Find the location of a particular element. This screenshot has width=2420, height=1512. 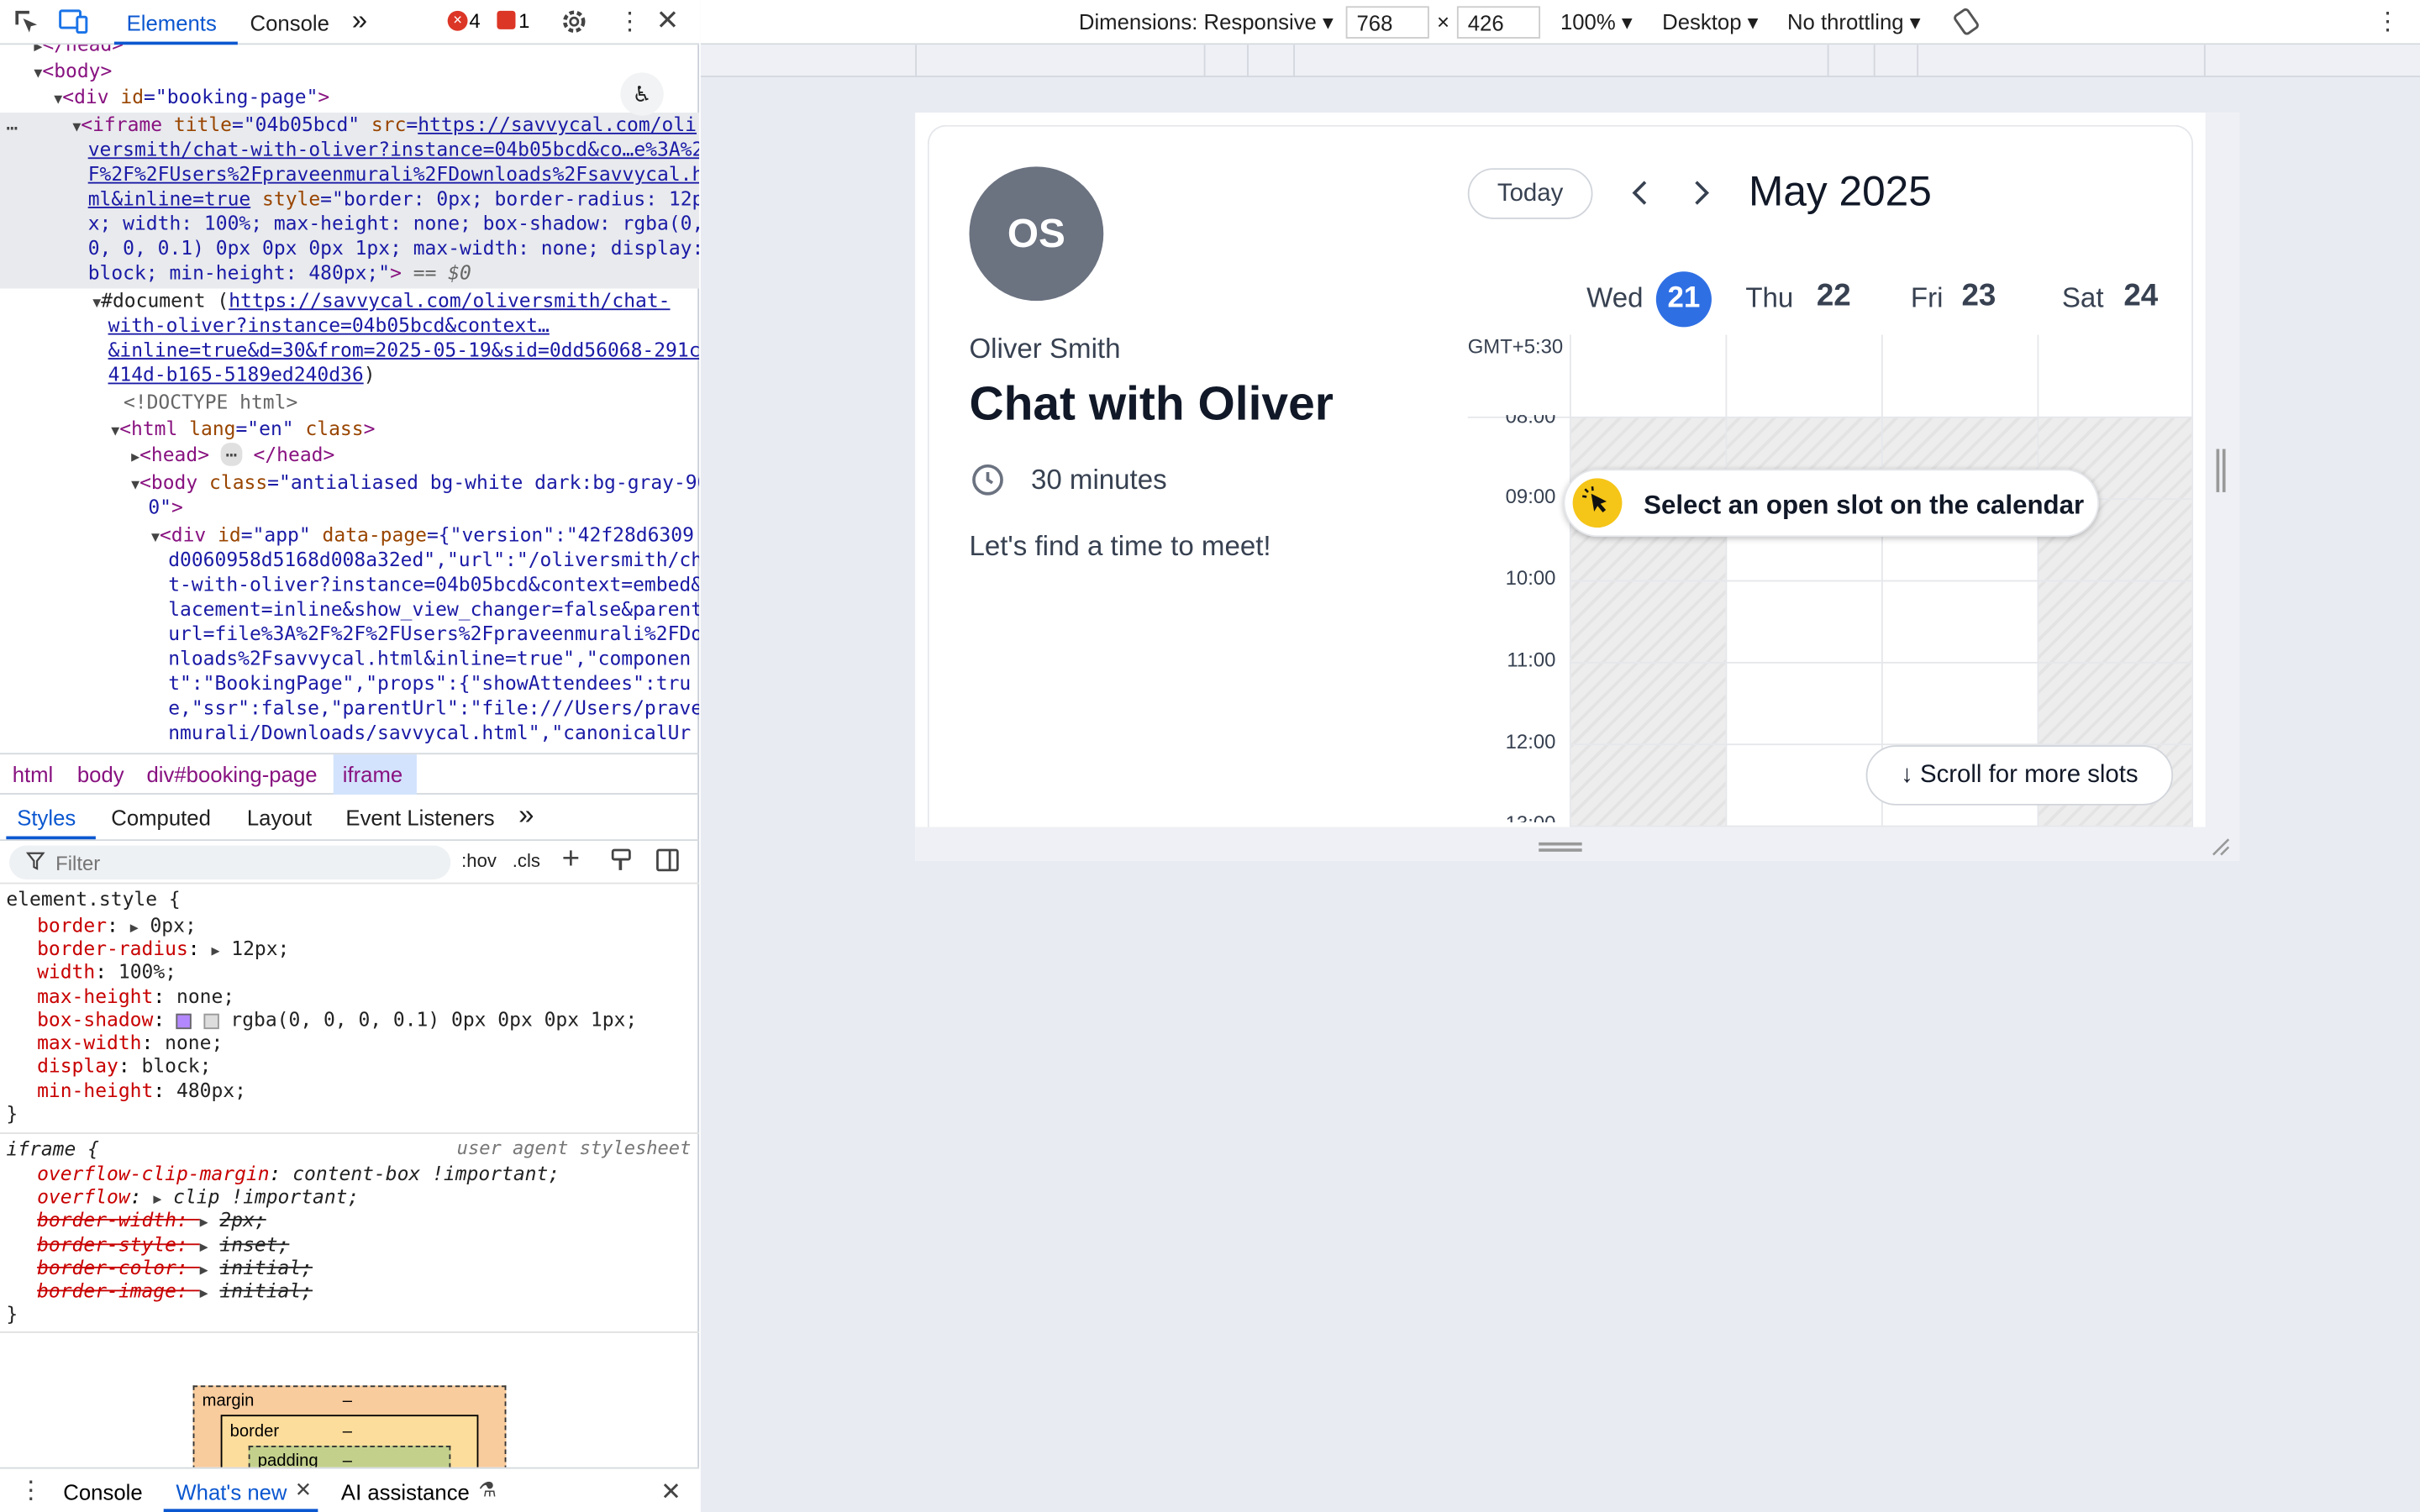

close-devtools-icon: ✕ is located at coordinates (668, 21).